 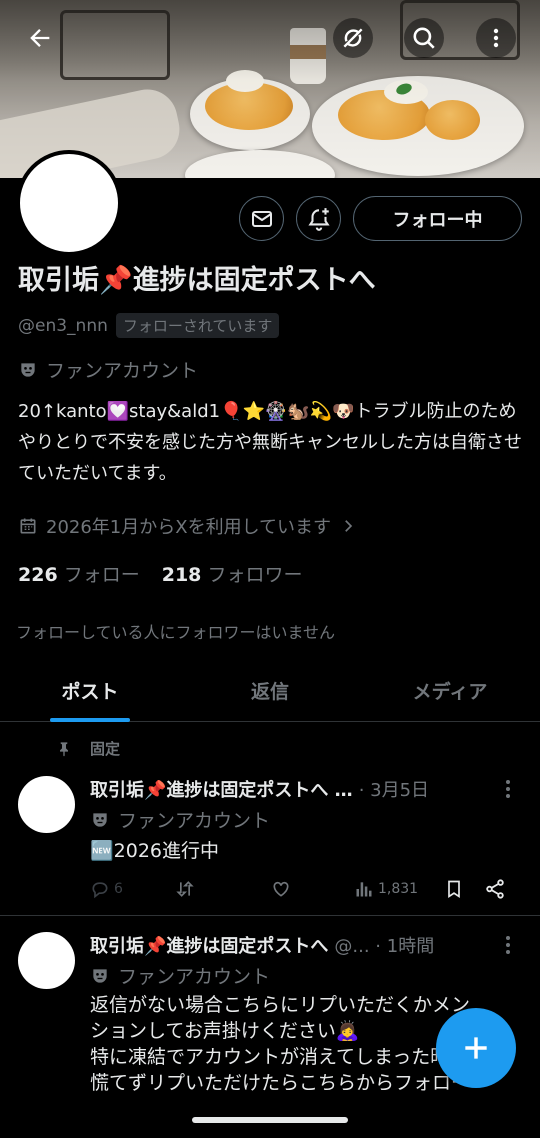 I want to click on bookmark-icon, so click(x=454, y=889).